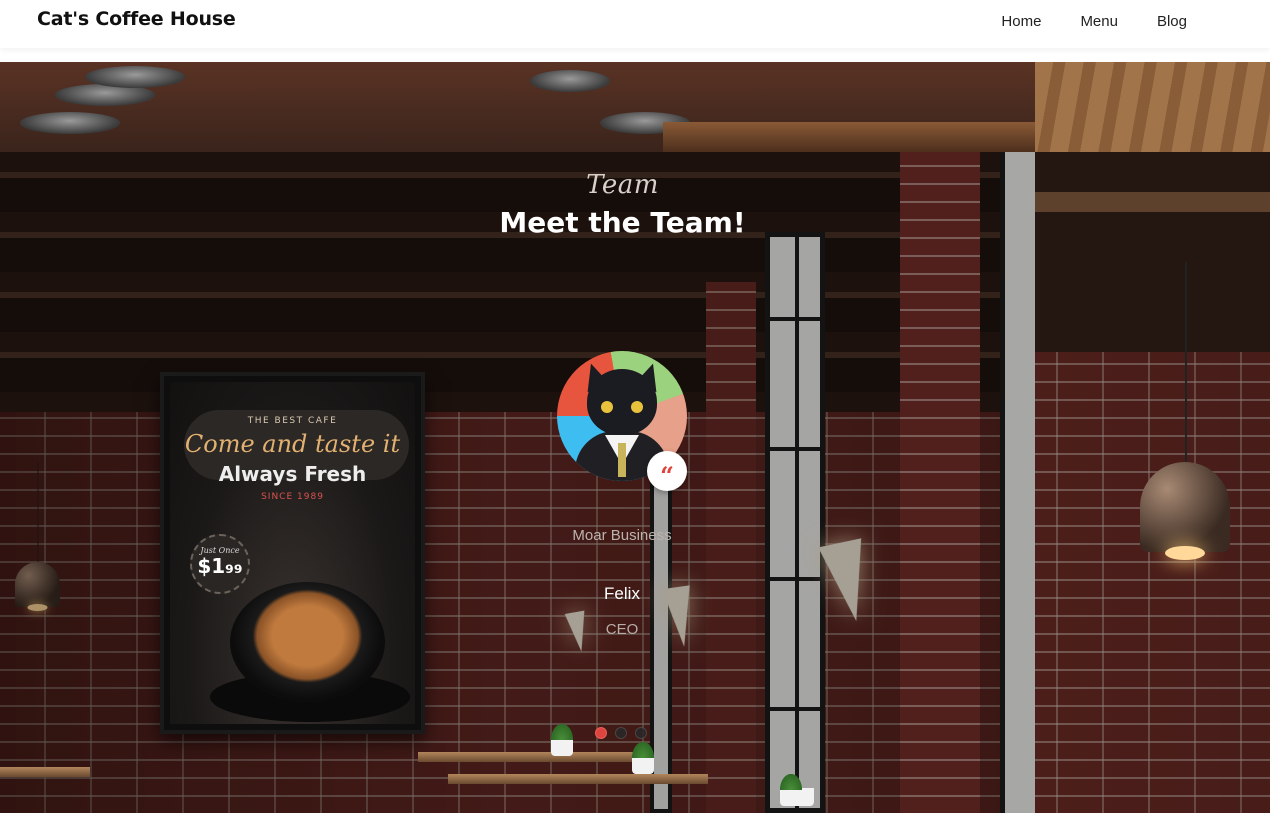 The width and height of the screenshot is (1270, 813). I want to click on nav-menu-link: Menu, so click(1099, 21).